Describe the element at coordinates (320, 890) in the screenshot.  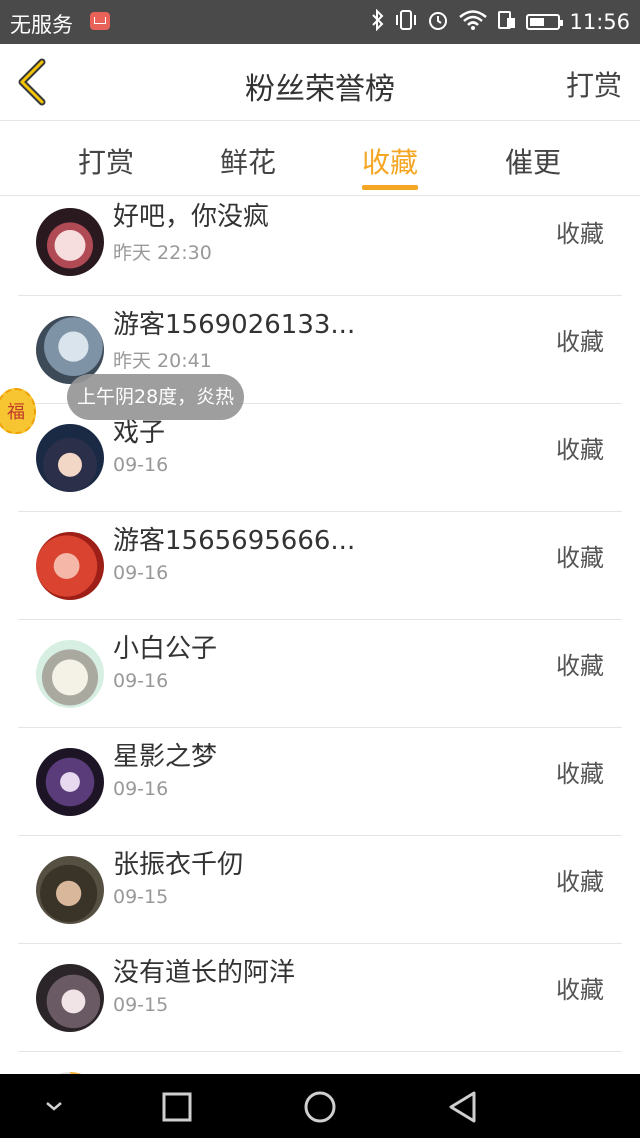
I see `list-item: 张振衣千仞 09-15 收藏` at that location.